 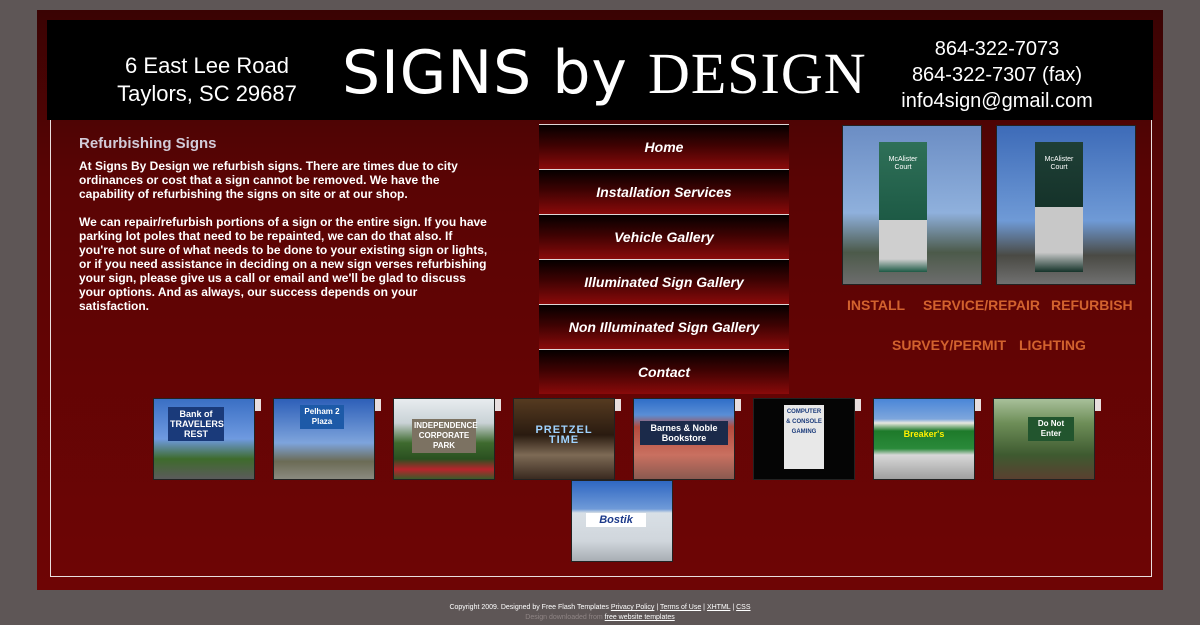 What do you see at coordinates (757, 73) in the screenshot?
I see `logo-part-2: DESIGN` at bounding box center [757, 73].